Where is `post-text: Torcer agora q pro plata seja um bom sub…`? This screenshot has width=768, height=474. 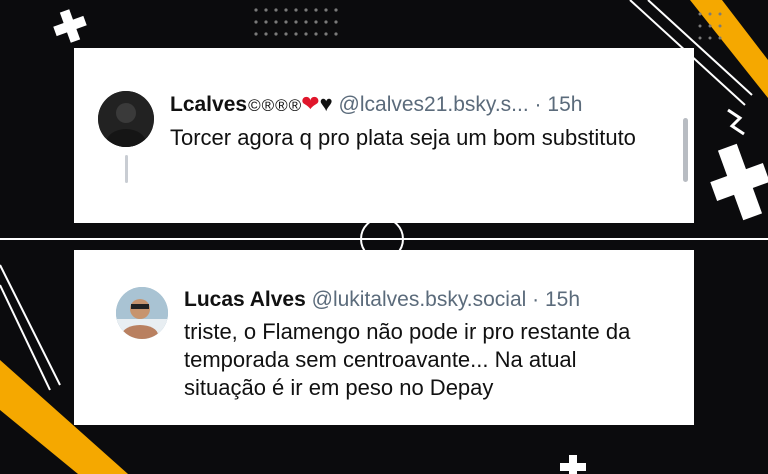 post-text: Torcer agora q pro plata seja um bom sub… is located at coordinates (403, 137).